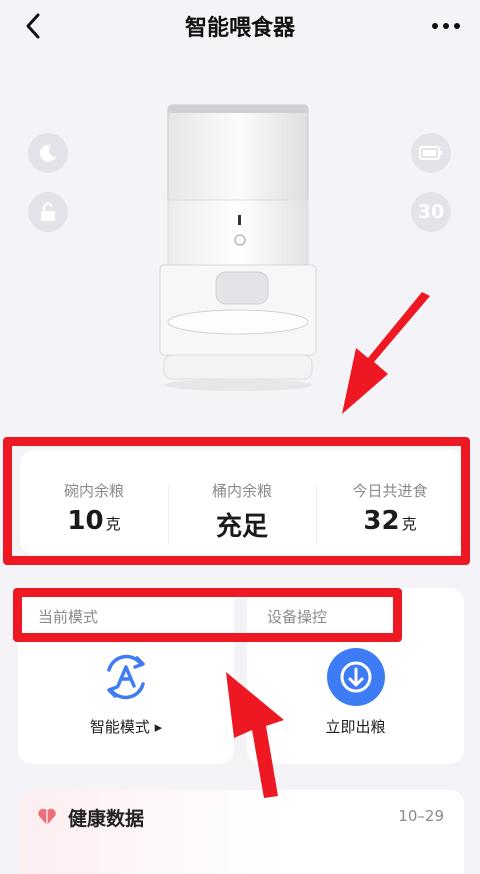 Image resolution: width=480 pixels, height=874 pixels. What do you see at coordinates (48, 153) in the screenshot?
I see `night-mode-icon` at bounding box center [48, 153].